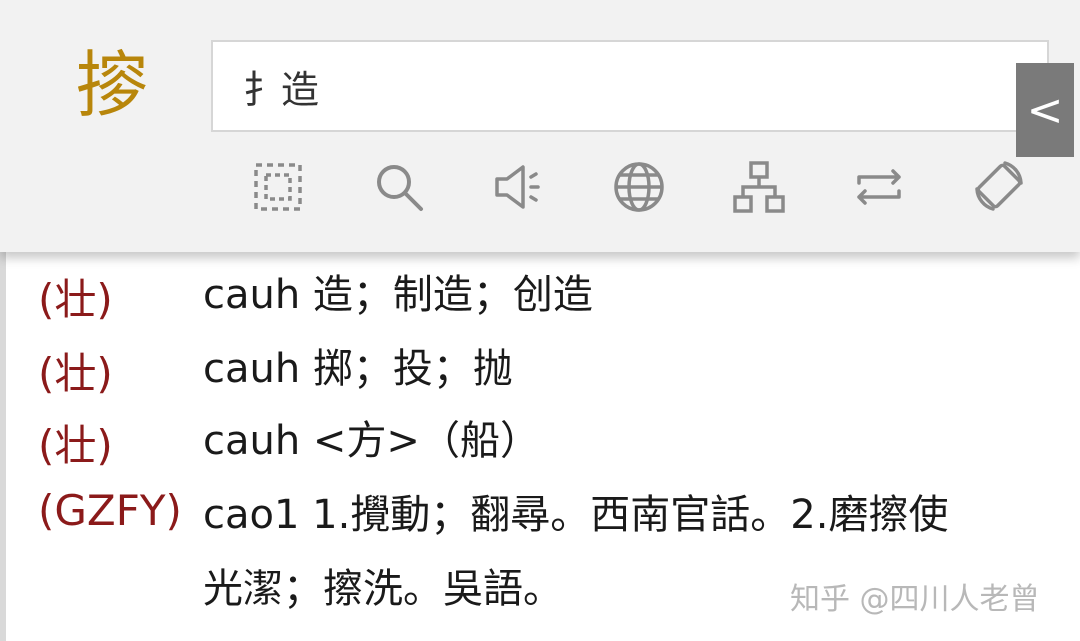  I want to click on search-box, so click(630, 86).